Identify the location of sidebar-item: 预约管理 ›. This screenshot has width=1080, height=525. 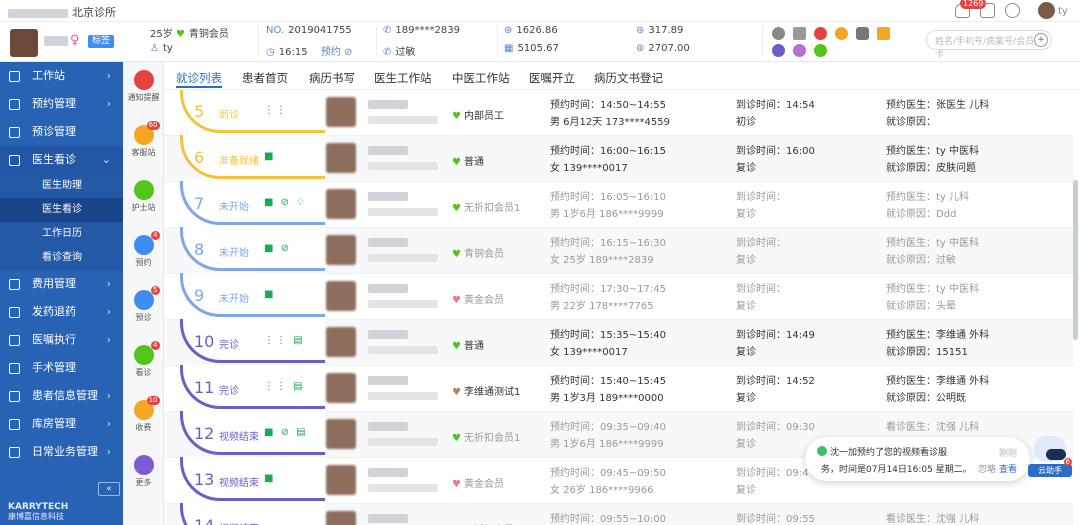
(61, 104).